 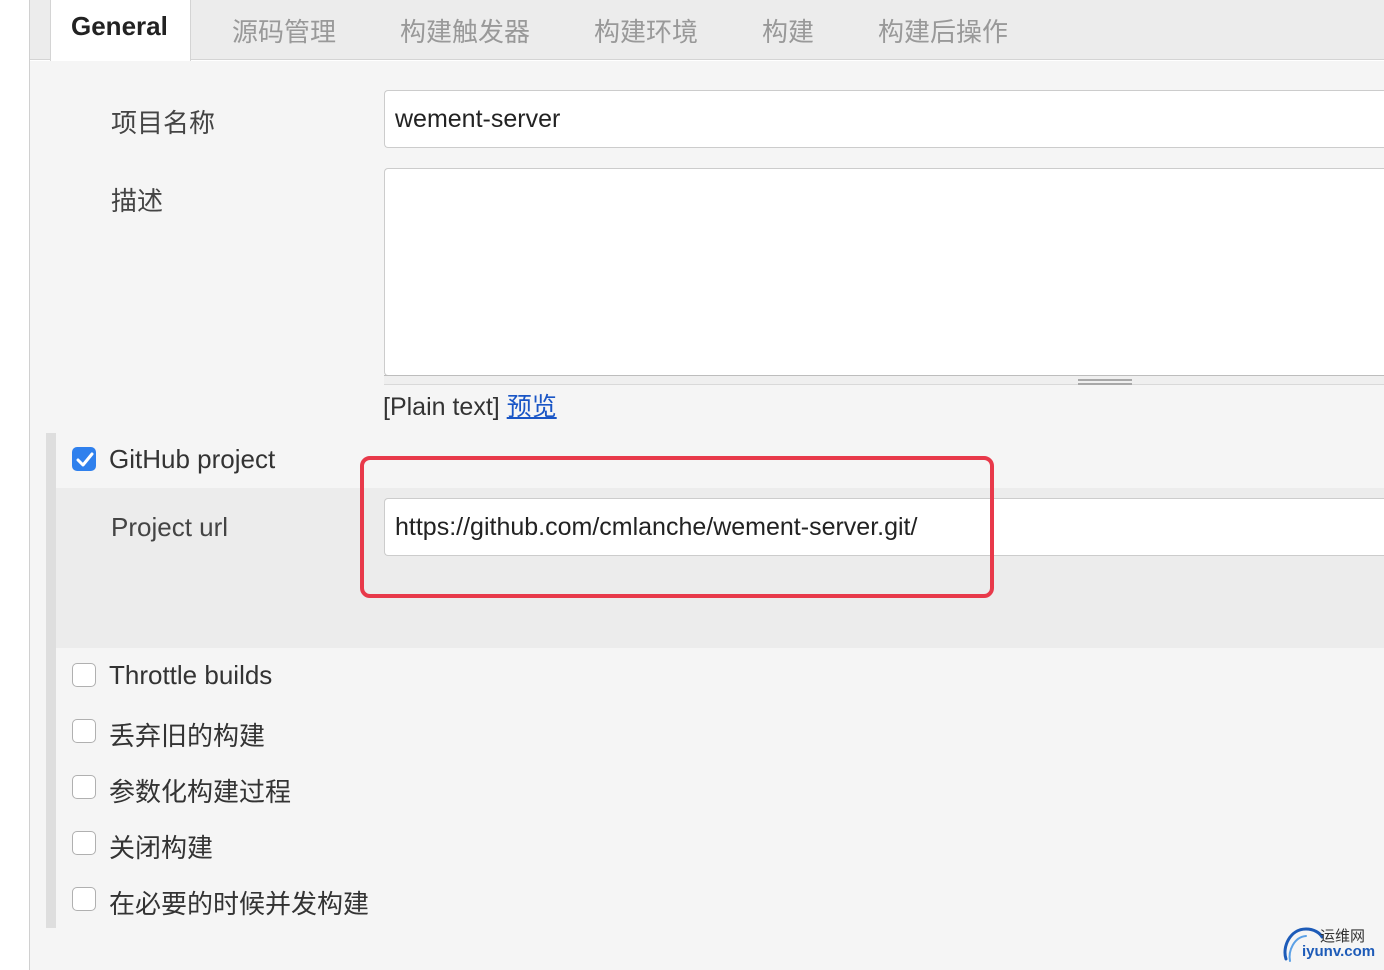 What do you see at coordinates (15, 485) in the screenshot?
I see `left-gutter` at bounding box center [15, 485].